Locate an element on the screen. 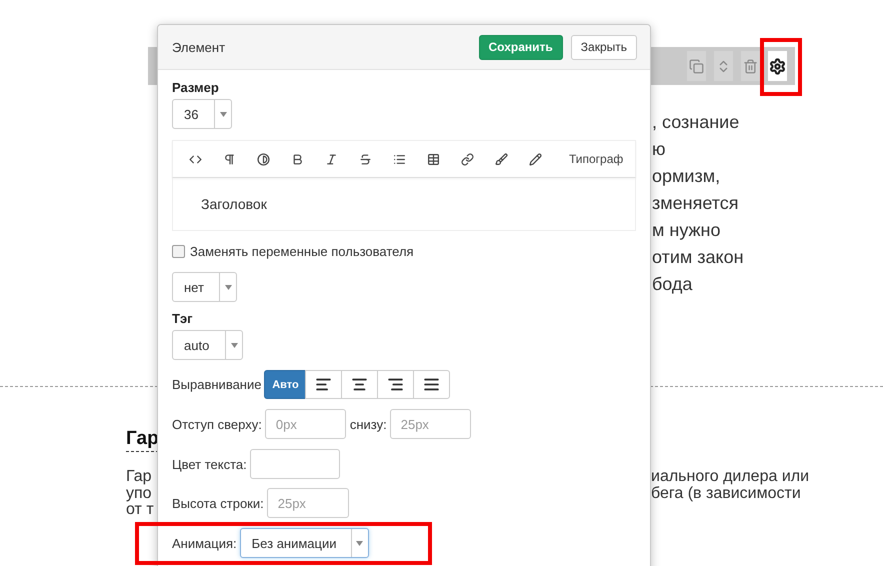 Image resolution: width=883 pixels, height=566 pixels. bottom-margin-field: 25px is located at coordinates (430, 424).